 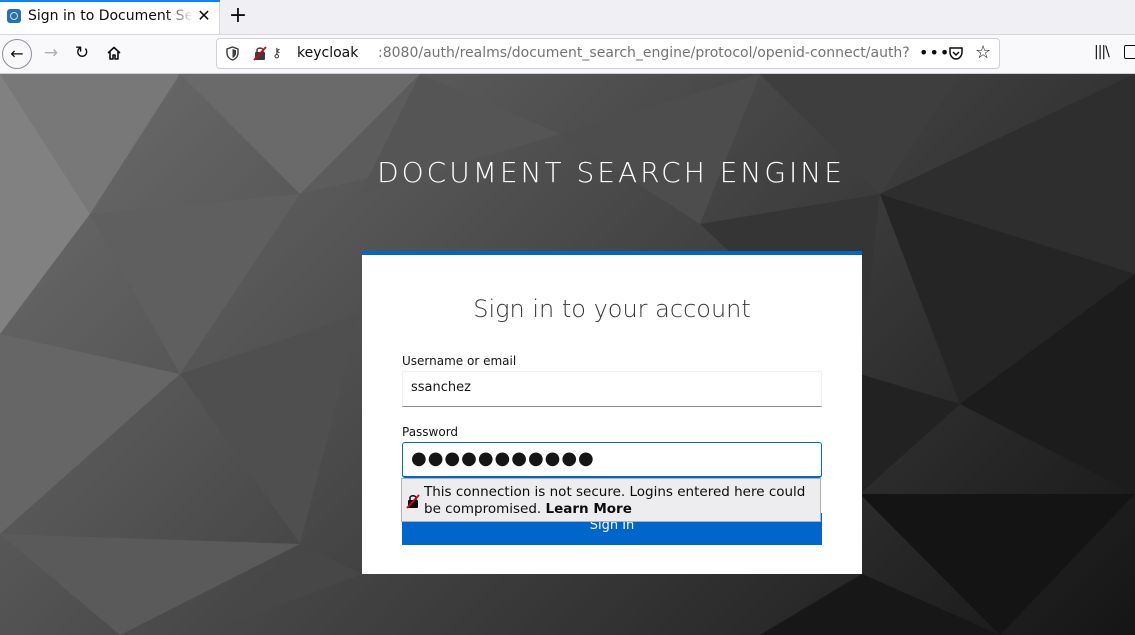 What do you see at coordinates (1129, 52) in the screenshot?
I see `sidebar-icon` at bounding box center [1129, 52].